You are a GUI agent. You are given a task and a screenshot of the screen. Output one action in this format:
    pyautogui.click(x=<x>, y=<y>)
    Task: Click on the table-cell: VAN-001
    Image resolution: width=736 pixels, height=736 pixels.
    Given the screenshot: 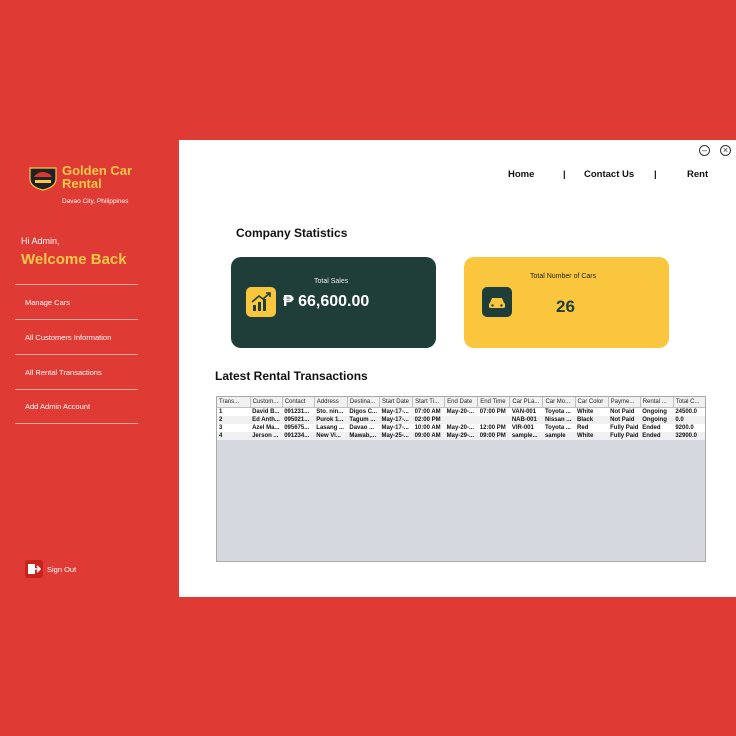 What is the action you would take?
    pyautogui.click(x=526, y=411)
    